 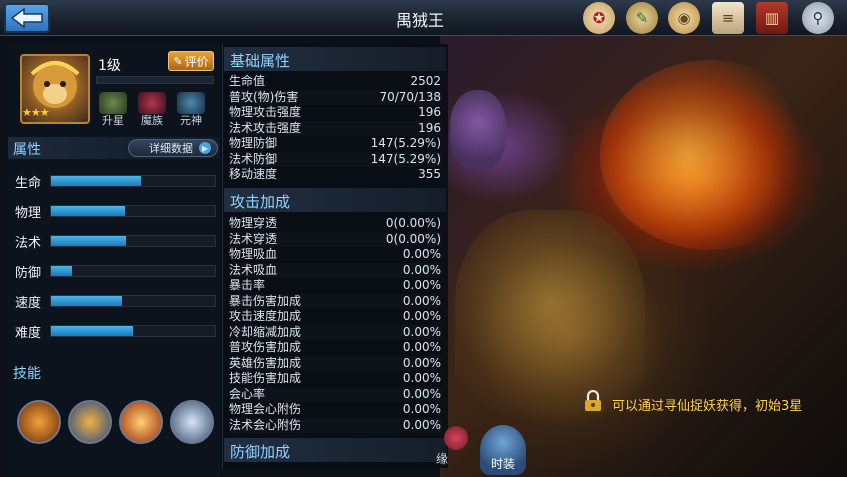 What do you see at coordinates (196, 61) in the screenshot?
I see `rate-button-label: 评价` at bounding box center [196, 61].